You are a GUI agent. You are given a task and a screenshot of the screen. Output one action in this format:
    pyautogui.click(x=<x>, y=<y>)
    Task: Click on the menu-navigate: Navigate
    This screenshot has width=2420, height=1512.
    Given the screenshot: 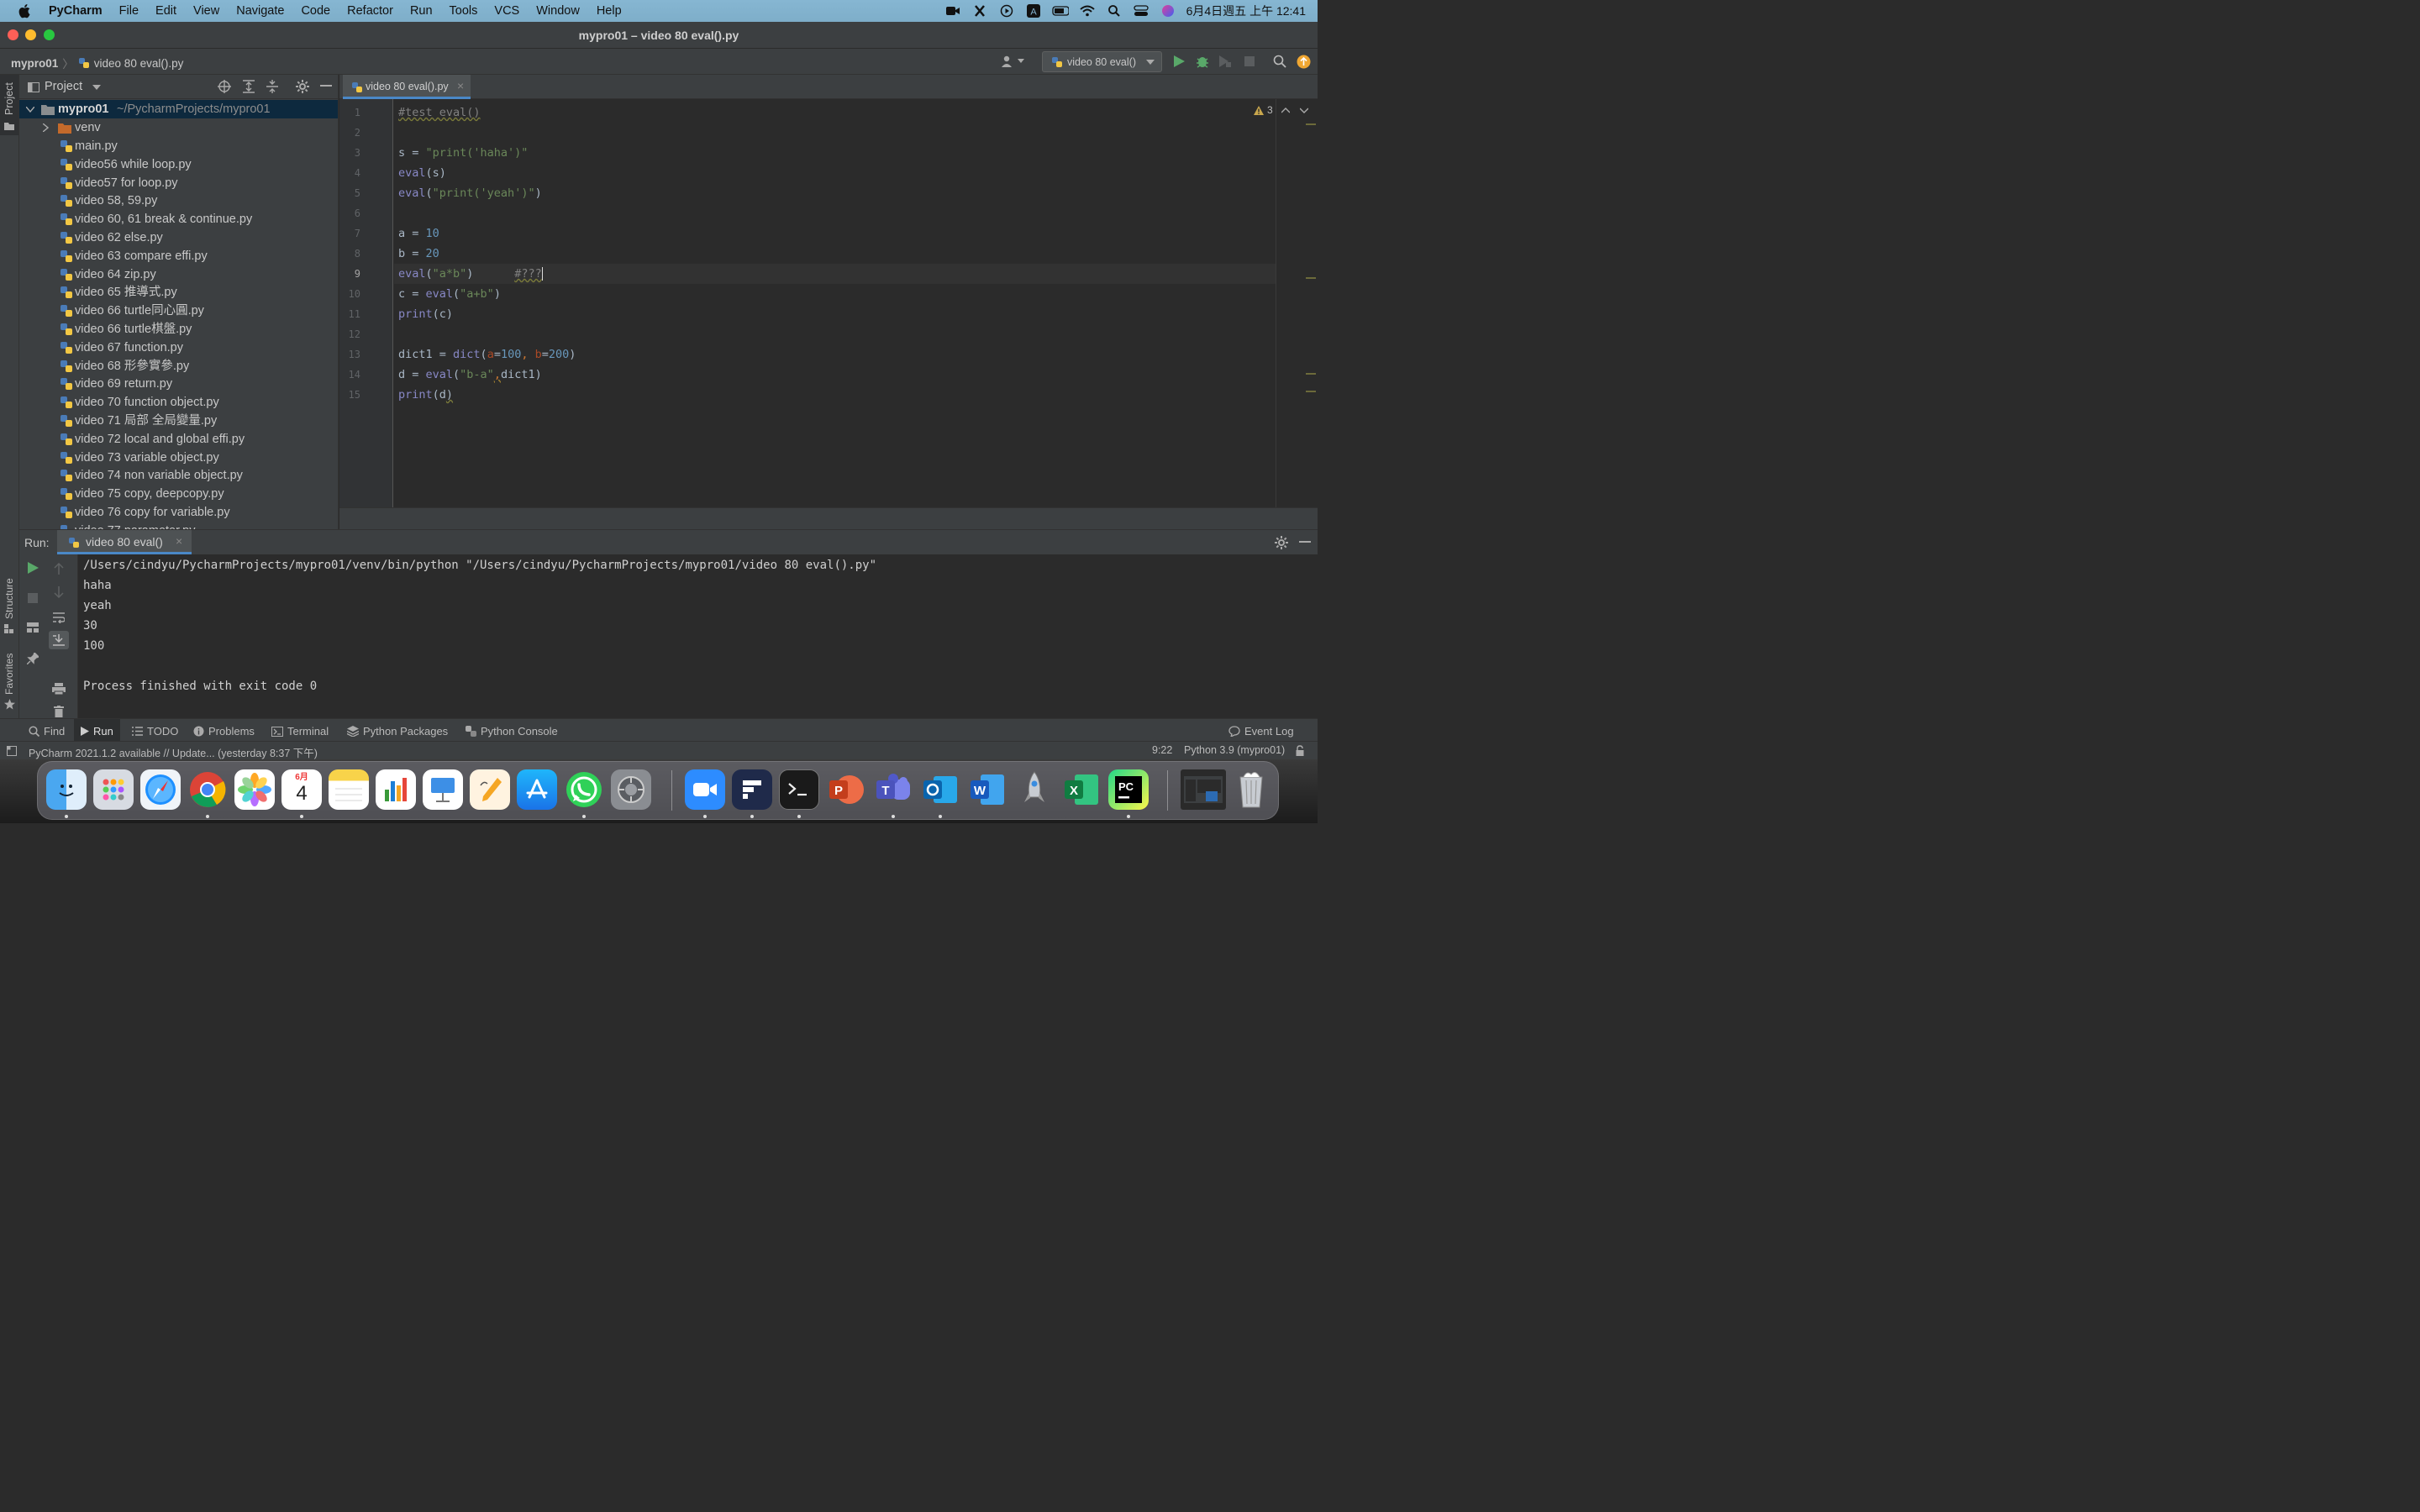 What is the action you would take?
    pyautogui.click(x=260, y=11)
    